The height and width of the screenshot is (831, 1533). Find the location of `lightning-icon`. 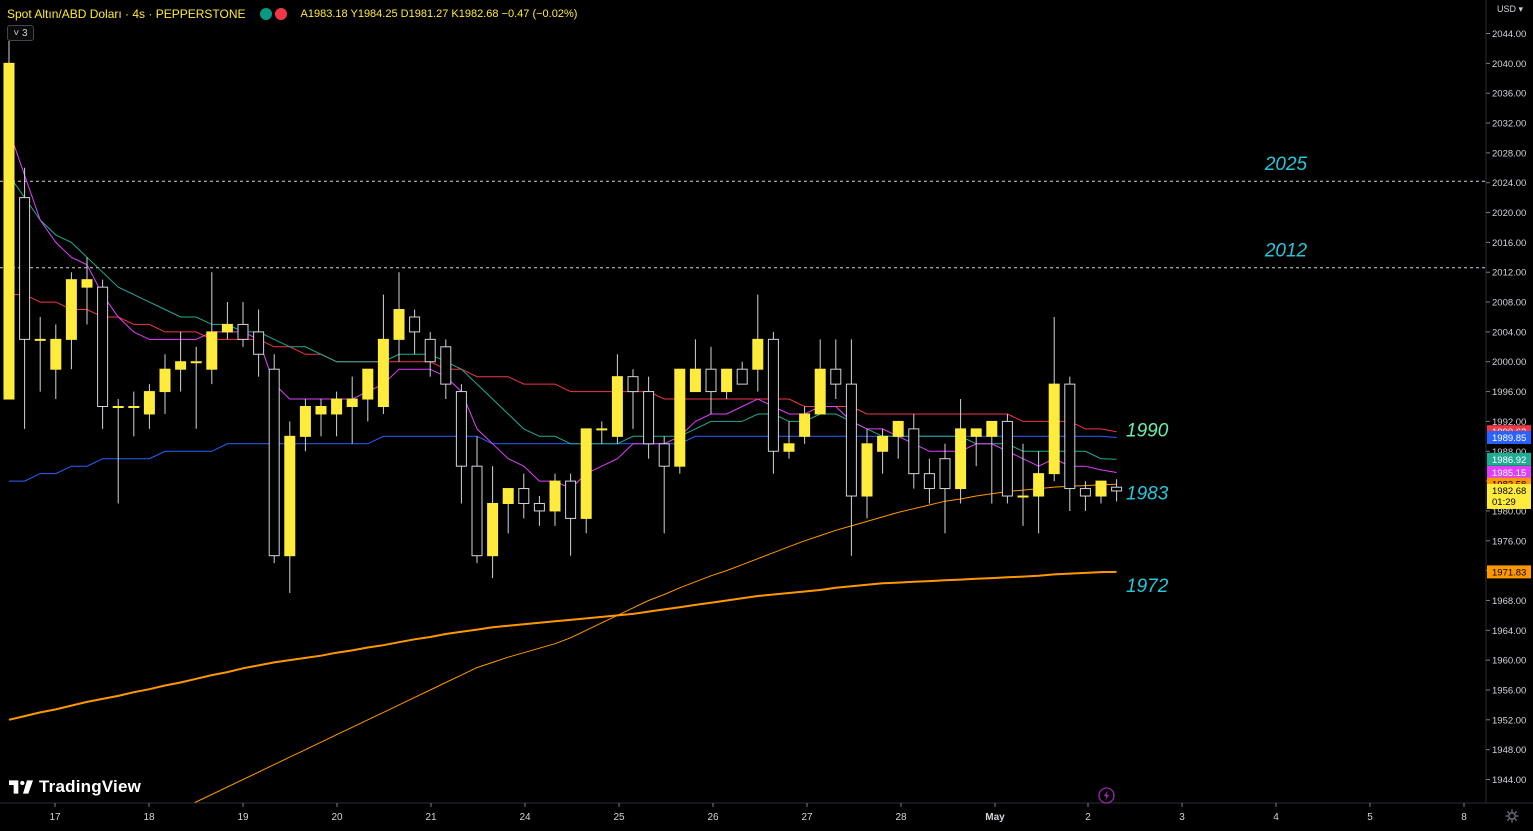

lightning-icon is located at coordinates (1106, 795).